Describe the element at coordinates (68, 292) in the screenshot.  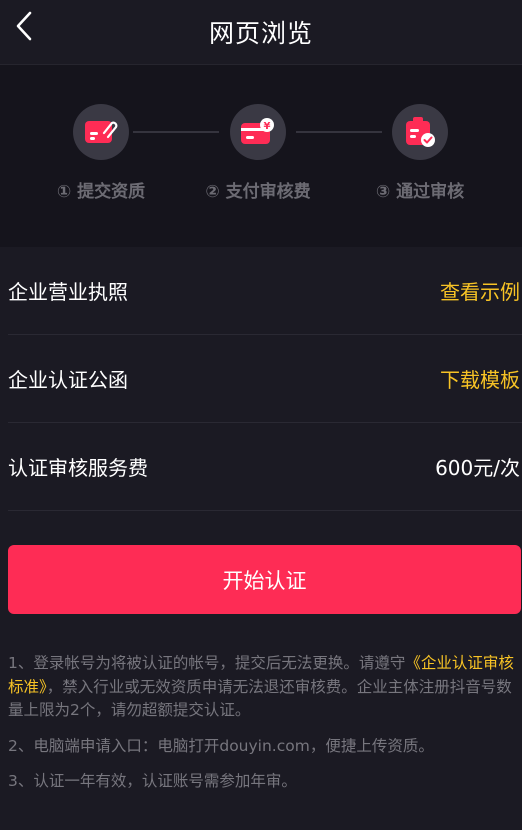
I see `row-label: 企业营业执照` at that location.